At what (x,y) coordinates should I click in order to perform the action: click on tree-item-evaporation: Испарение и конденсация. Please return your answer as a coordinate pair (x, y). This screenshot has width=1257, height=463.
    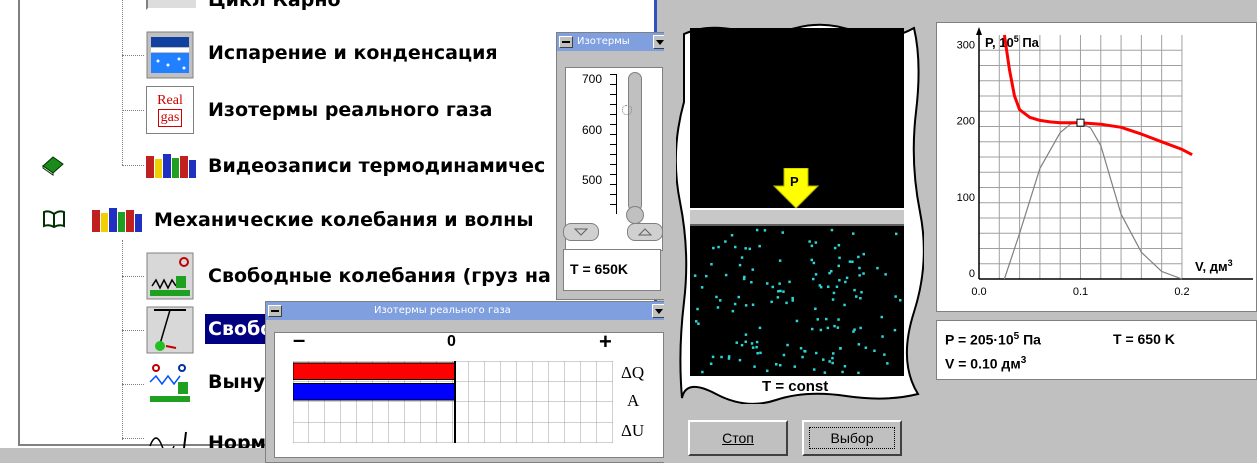
    Looking at the image, I should click on (336, 55).